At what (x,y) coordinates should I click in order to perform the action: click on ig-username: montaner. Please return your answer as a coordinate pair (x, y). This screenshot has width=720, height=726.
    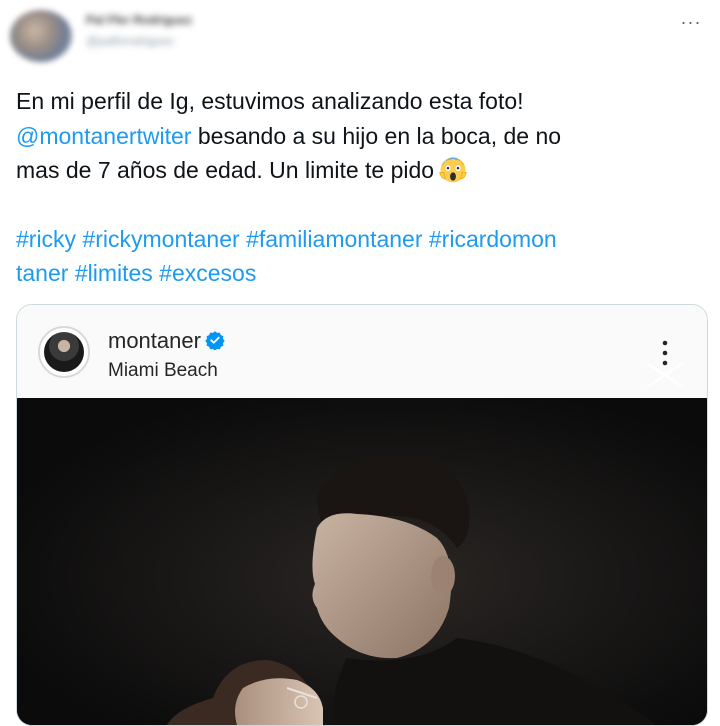
    Looking at the image, I should click on (166, 341).